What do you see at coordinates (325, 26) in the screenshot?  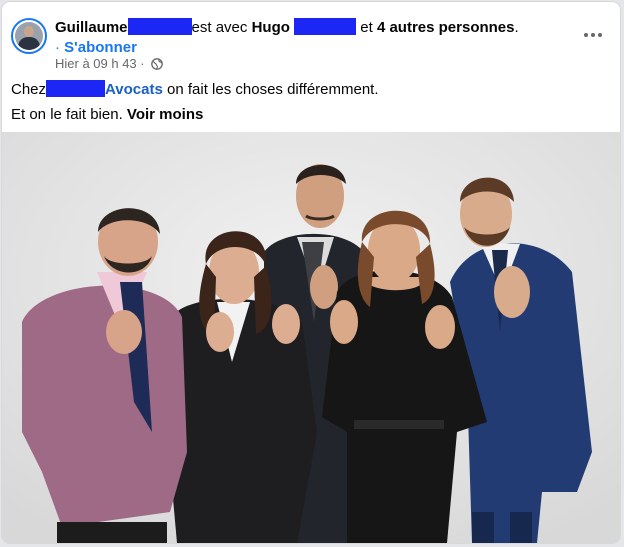 I see `redacted-tagged-surname` at bounding box center [325, 26].